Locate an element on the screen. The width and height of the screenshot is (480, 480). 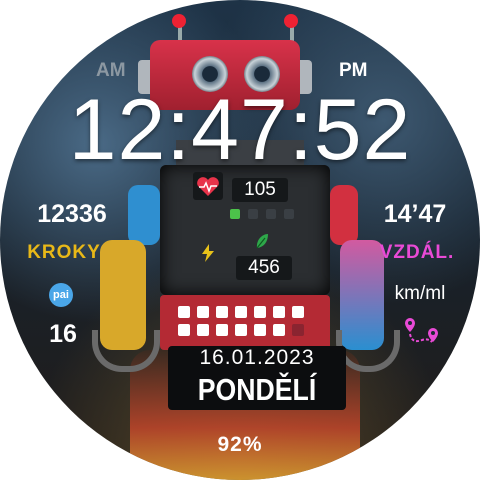
robot-antenna-ball-left is located at coordinates (179, 21).